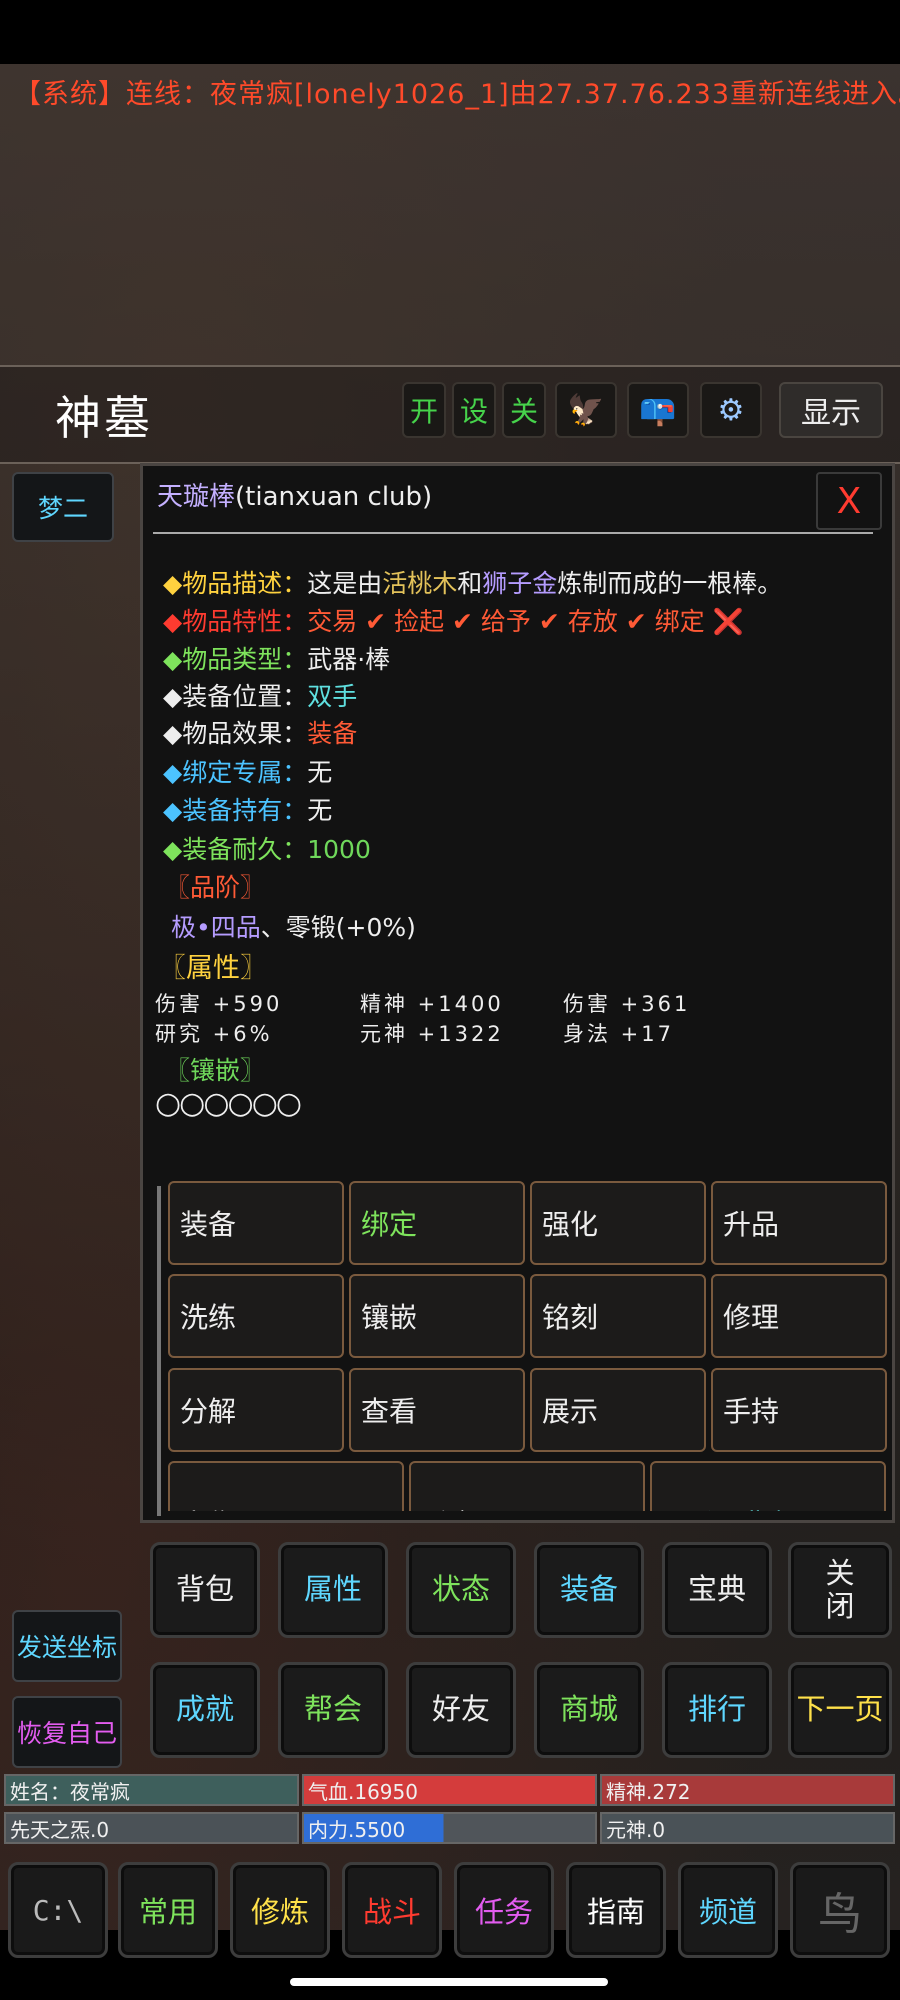 This screenshot has height=2000, width=900. I want to click on attribute-4: 研究 +6%, so click(214, 1034).